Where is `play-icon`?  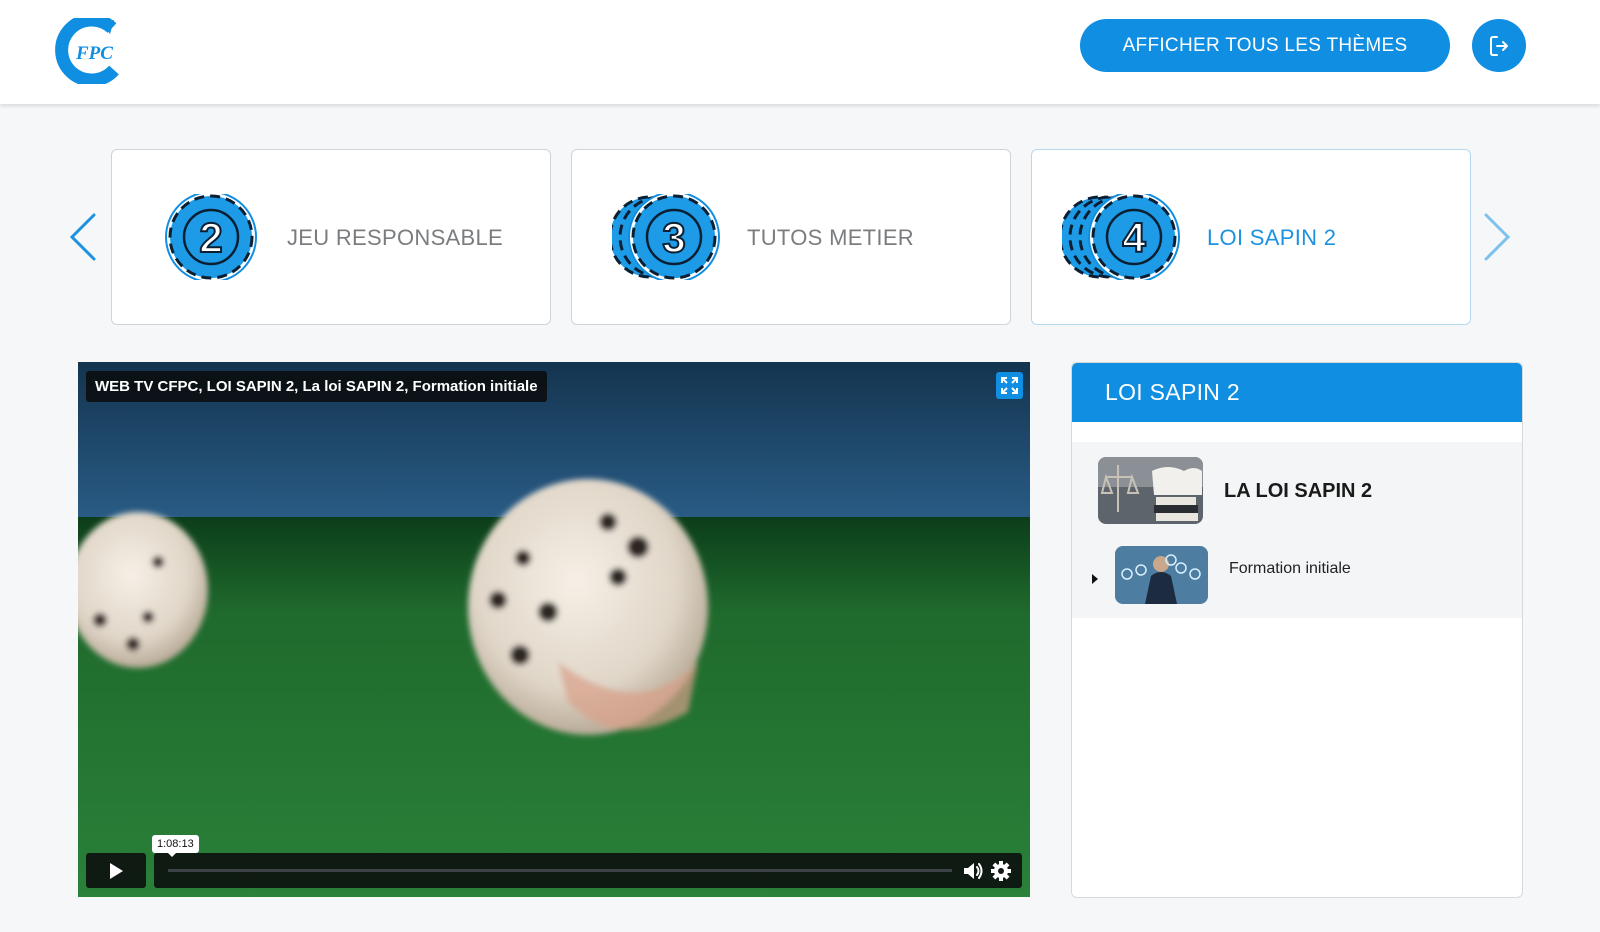 play-icon is located at coordinates (116, 870).